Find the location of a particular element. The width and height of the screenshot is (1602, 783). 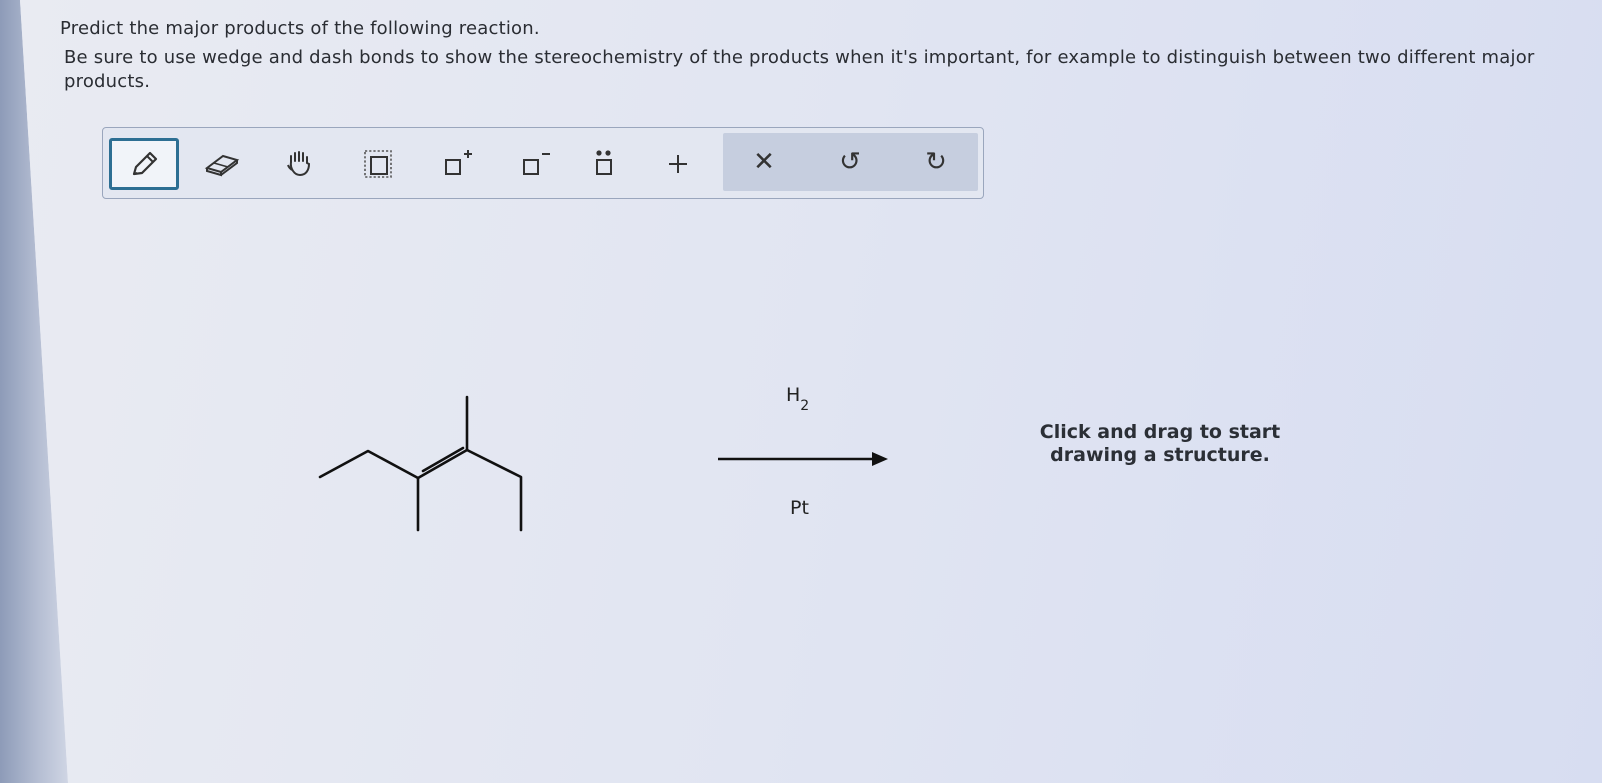

action-group: ✕ ↺ ↻ is located at coordinates (850, 162).